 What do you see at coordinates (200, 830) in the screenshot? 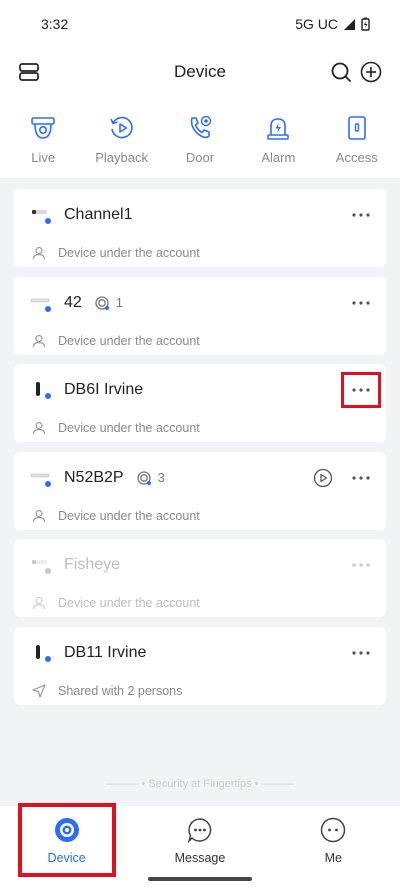
I see `message-tab-icon` at bounding box center [200, 830].